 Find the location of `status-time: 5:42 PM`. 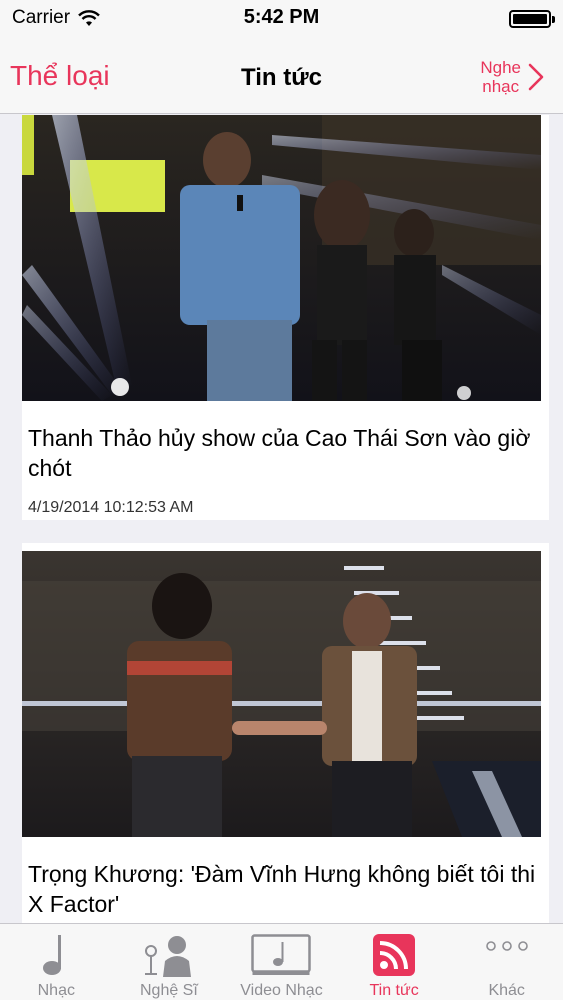

status-time: 5:42 PM is located at coordinates (281, 17).